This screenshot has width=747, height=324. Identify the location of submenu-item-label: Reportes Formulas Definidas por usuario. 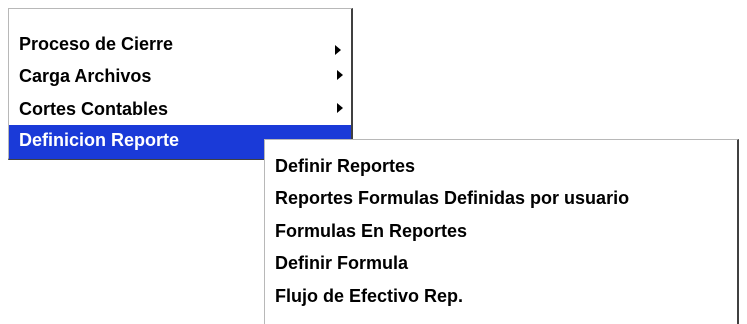
(452, 198).